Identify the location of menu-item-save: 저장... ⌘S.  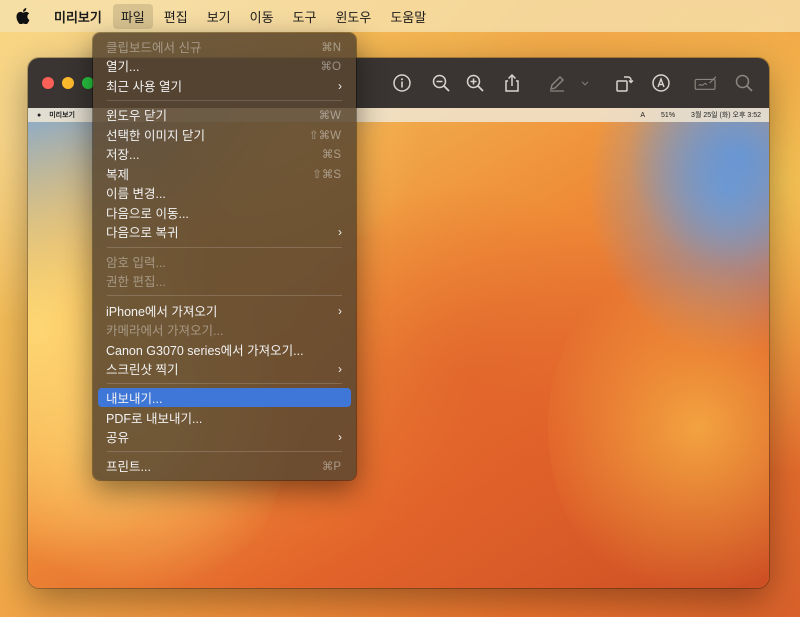
(224, 153).